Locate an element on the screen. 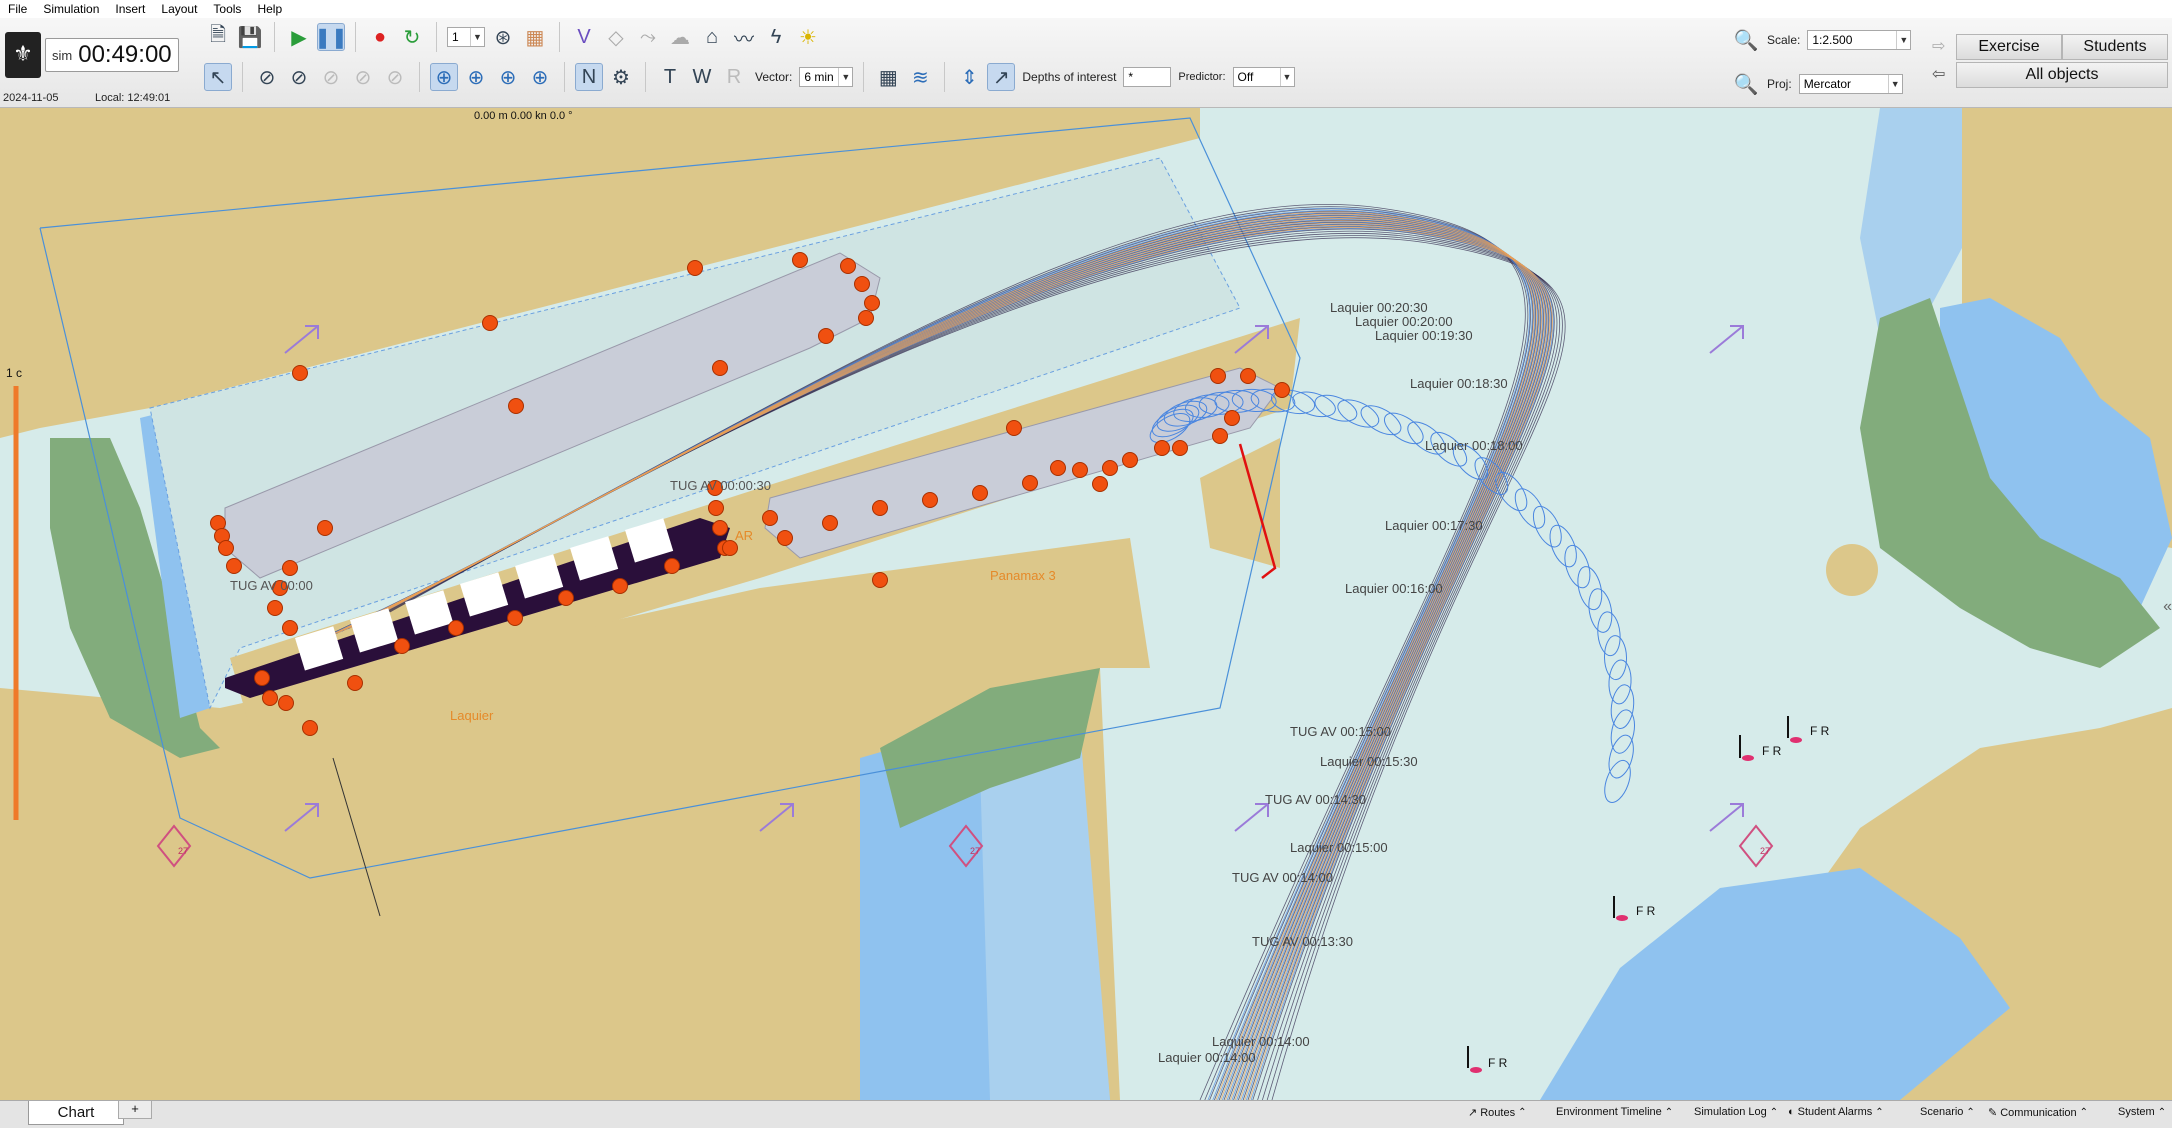 This screenshot has width=2172, height=1128. speed-select: 1 ▼ is located at coordinates (466, 37).